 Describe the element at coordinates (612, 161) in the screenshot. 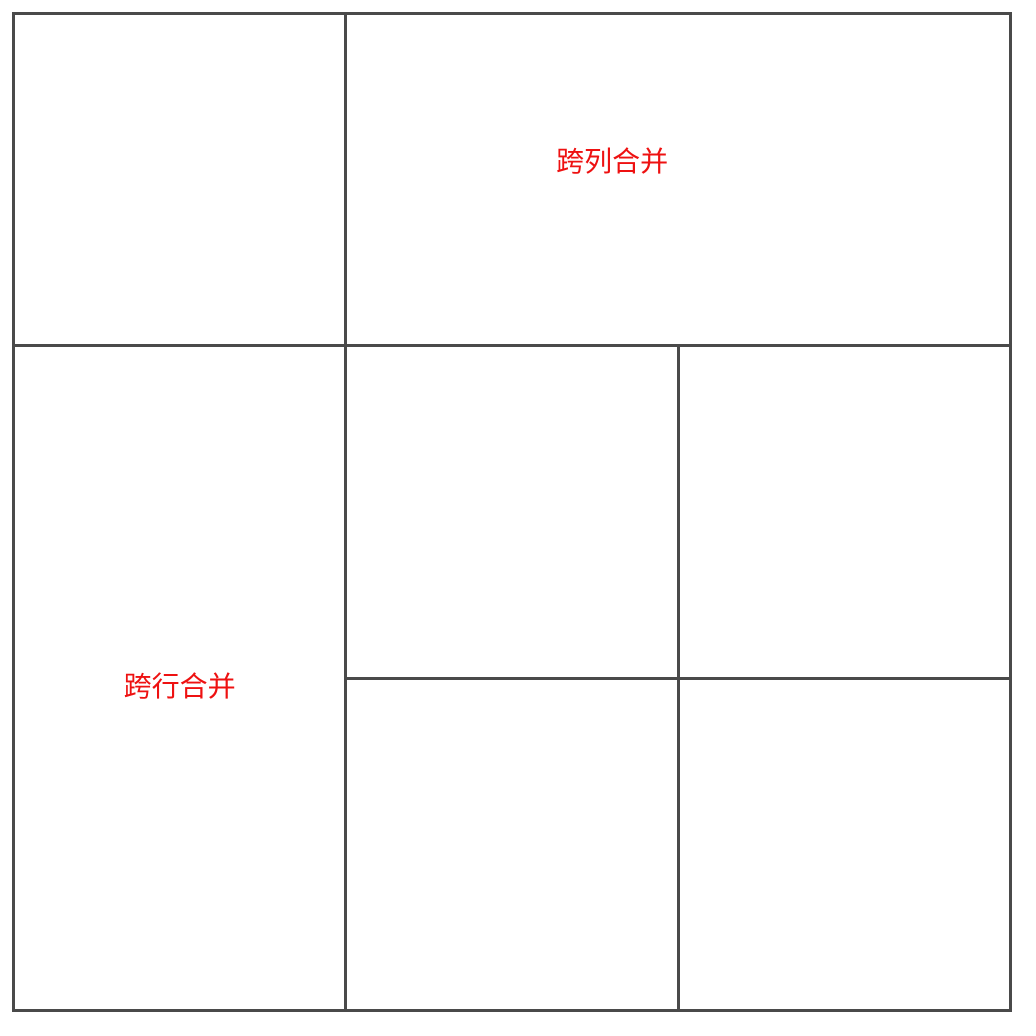

I see `colspan-cell-label: 跨列合并` at that location.